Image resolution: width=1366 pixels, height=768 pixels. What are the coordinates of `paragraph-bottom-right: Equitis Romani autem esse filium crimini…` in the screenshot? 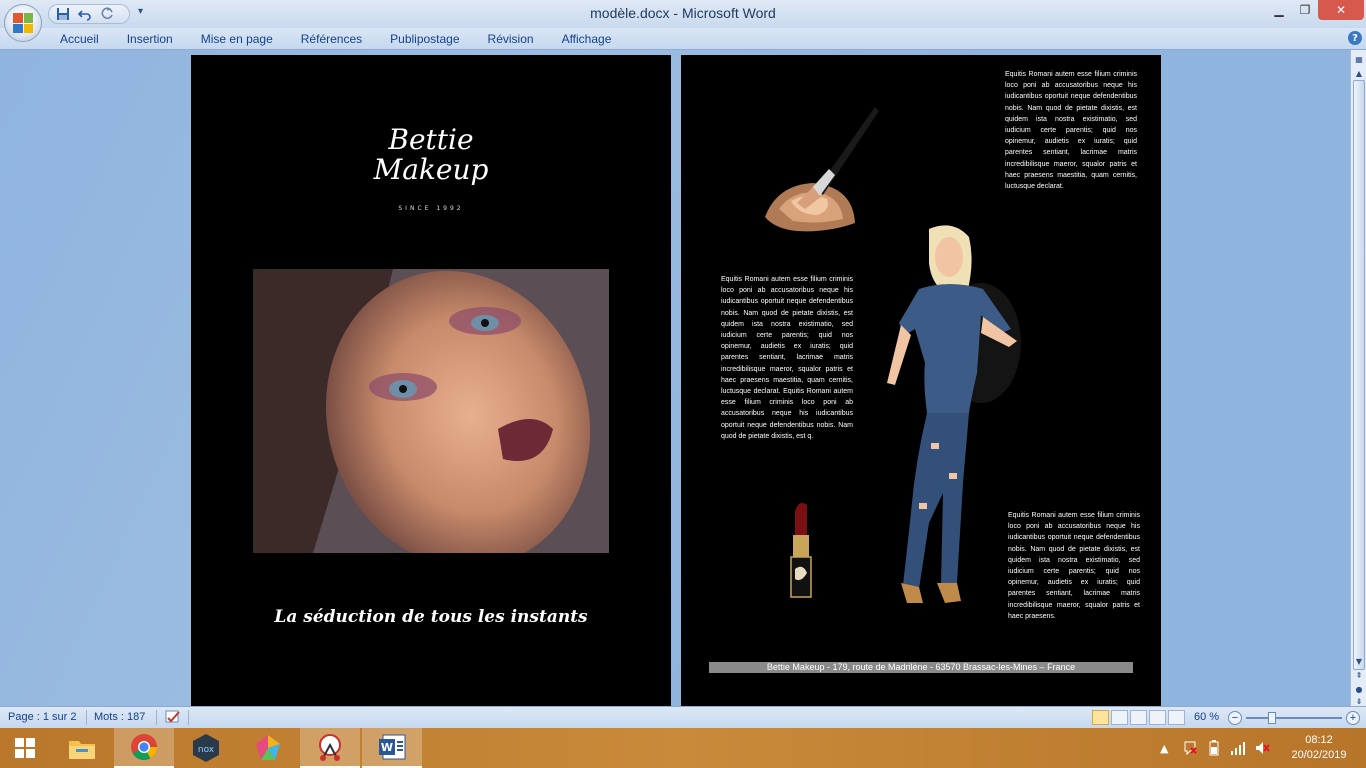 It's located at (1074, 566).